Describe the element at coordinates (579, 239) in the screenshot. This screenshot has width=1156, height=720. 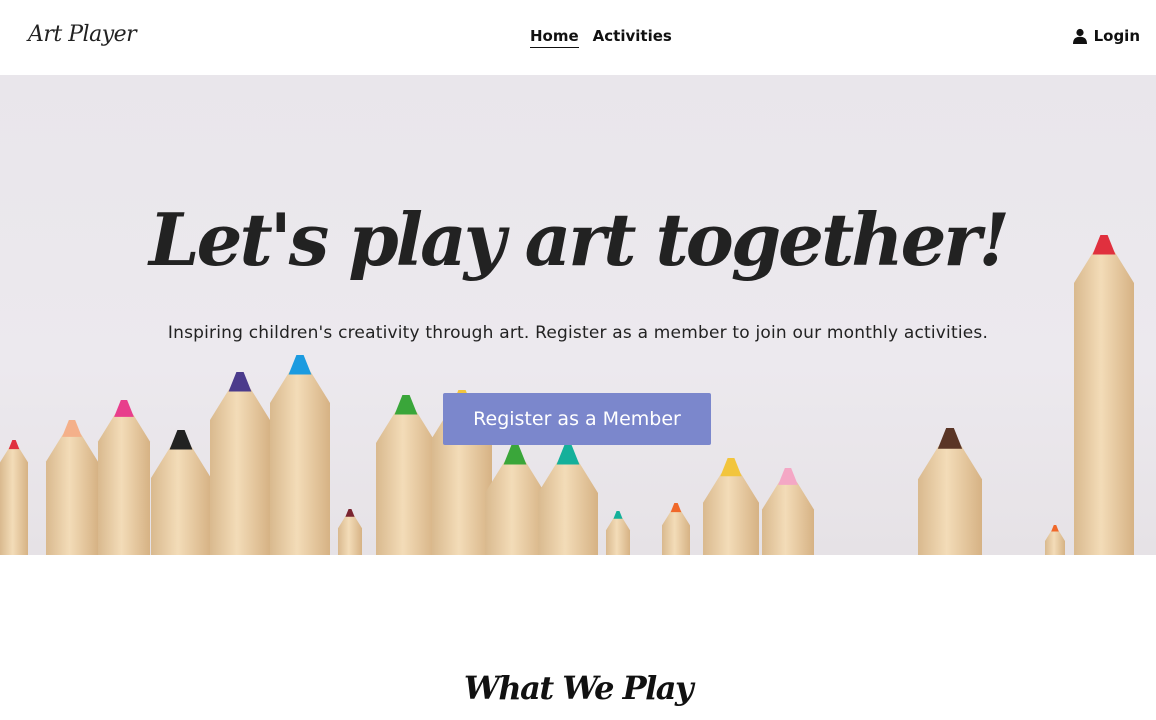
I see `hero-title: Let's play art together!` at that location.